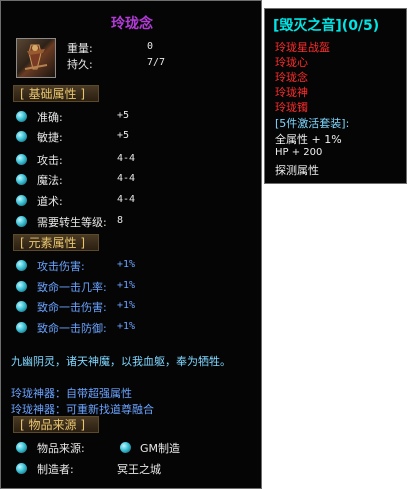 This screenshot has width=407, height=489. I want to click on weight-label: 重量:, so click(80, 48).